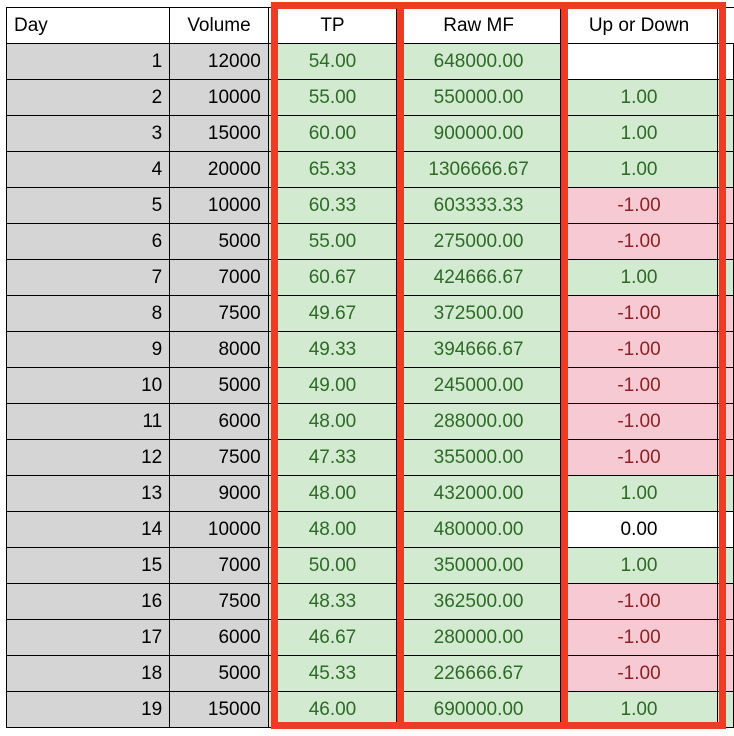  Describe the element at coordinates (478, 421) in the screenshot. I see `cell-rawmf: 288000.00` at that location.